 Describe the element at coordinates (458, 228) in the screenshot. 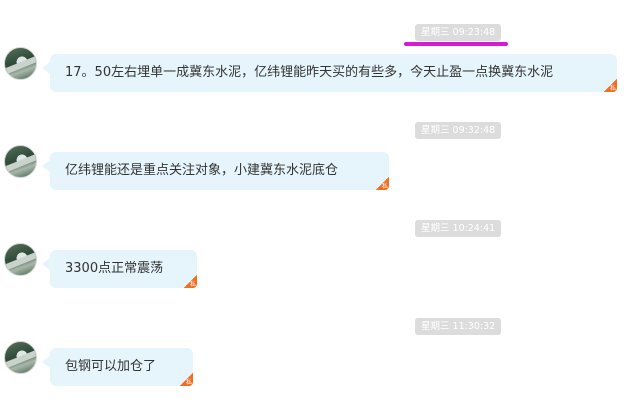

I see `message-timestamp: 星期三 10:24:41` at that location.